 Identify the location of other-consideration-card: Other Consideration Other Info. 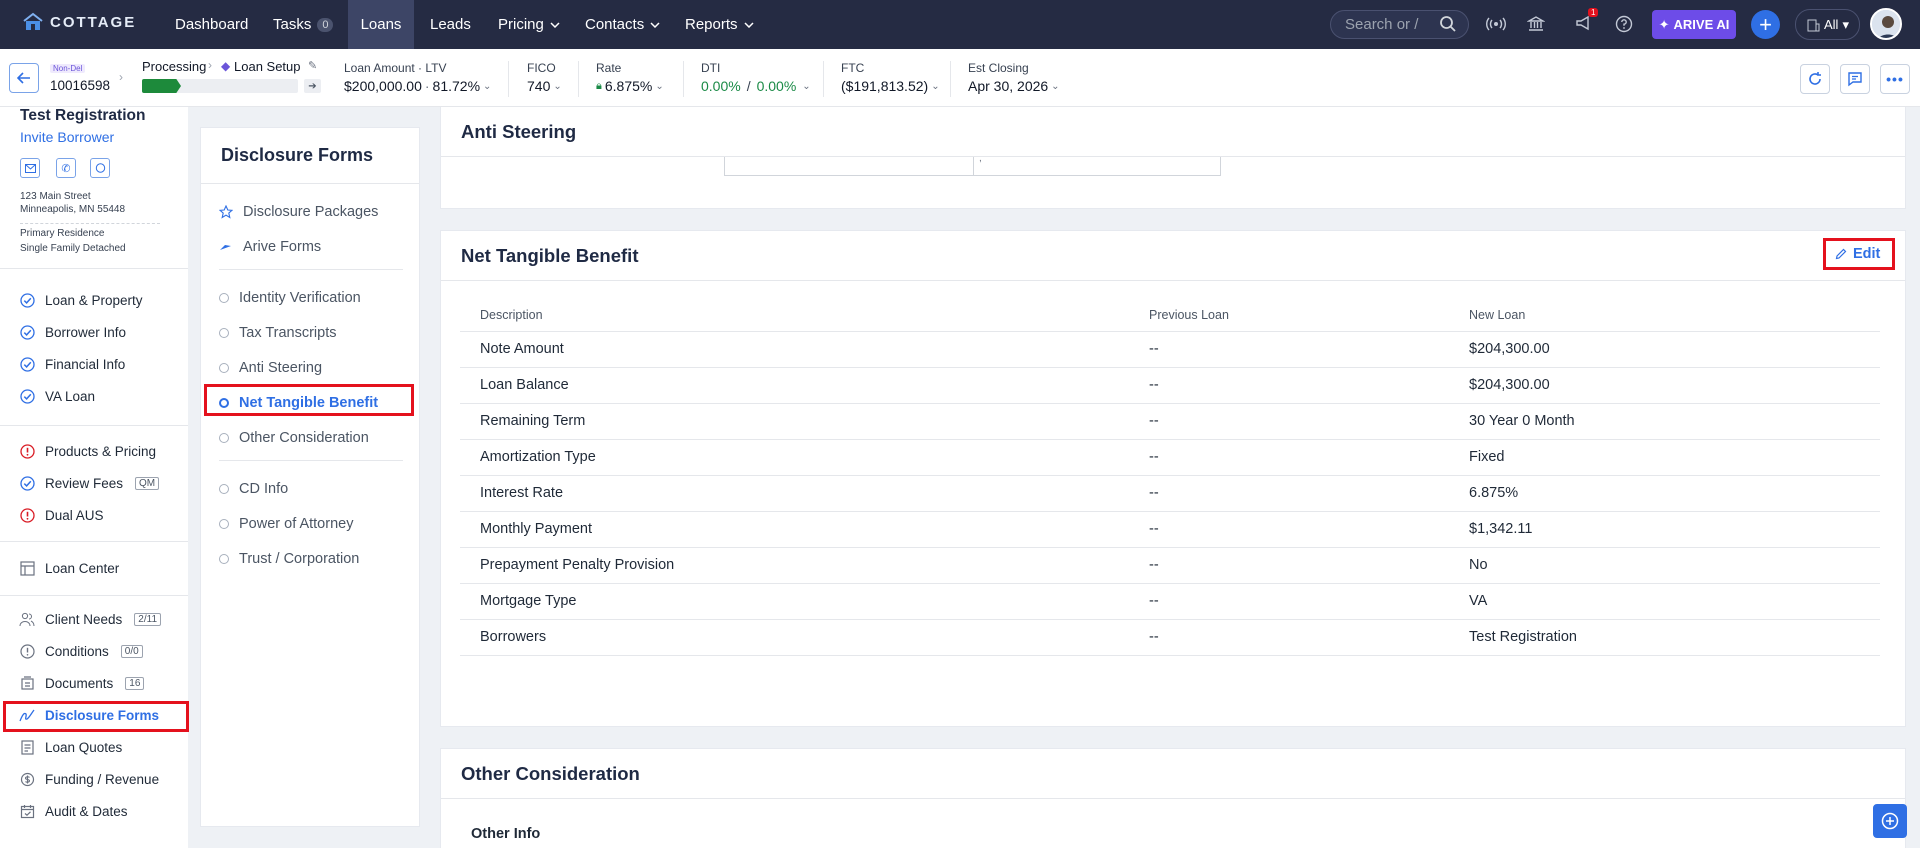
(1173, 798).